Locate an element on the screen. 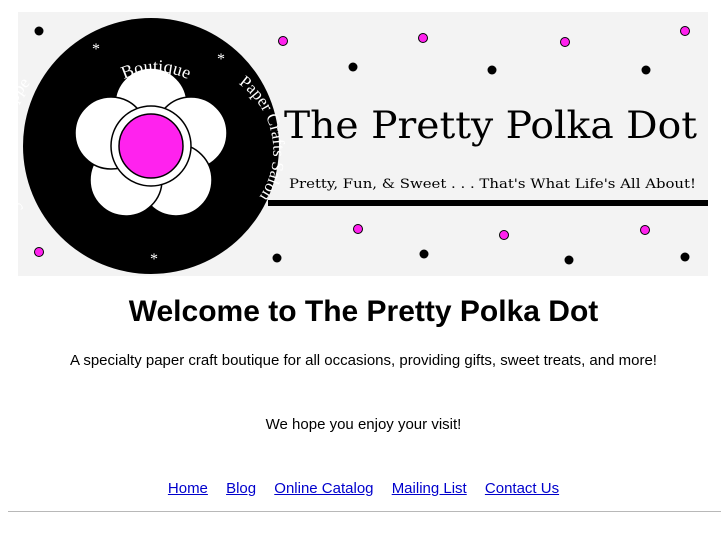  nav-link-online-catalog: Online Catalog is located at coordinates (323, 488).